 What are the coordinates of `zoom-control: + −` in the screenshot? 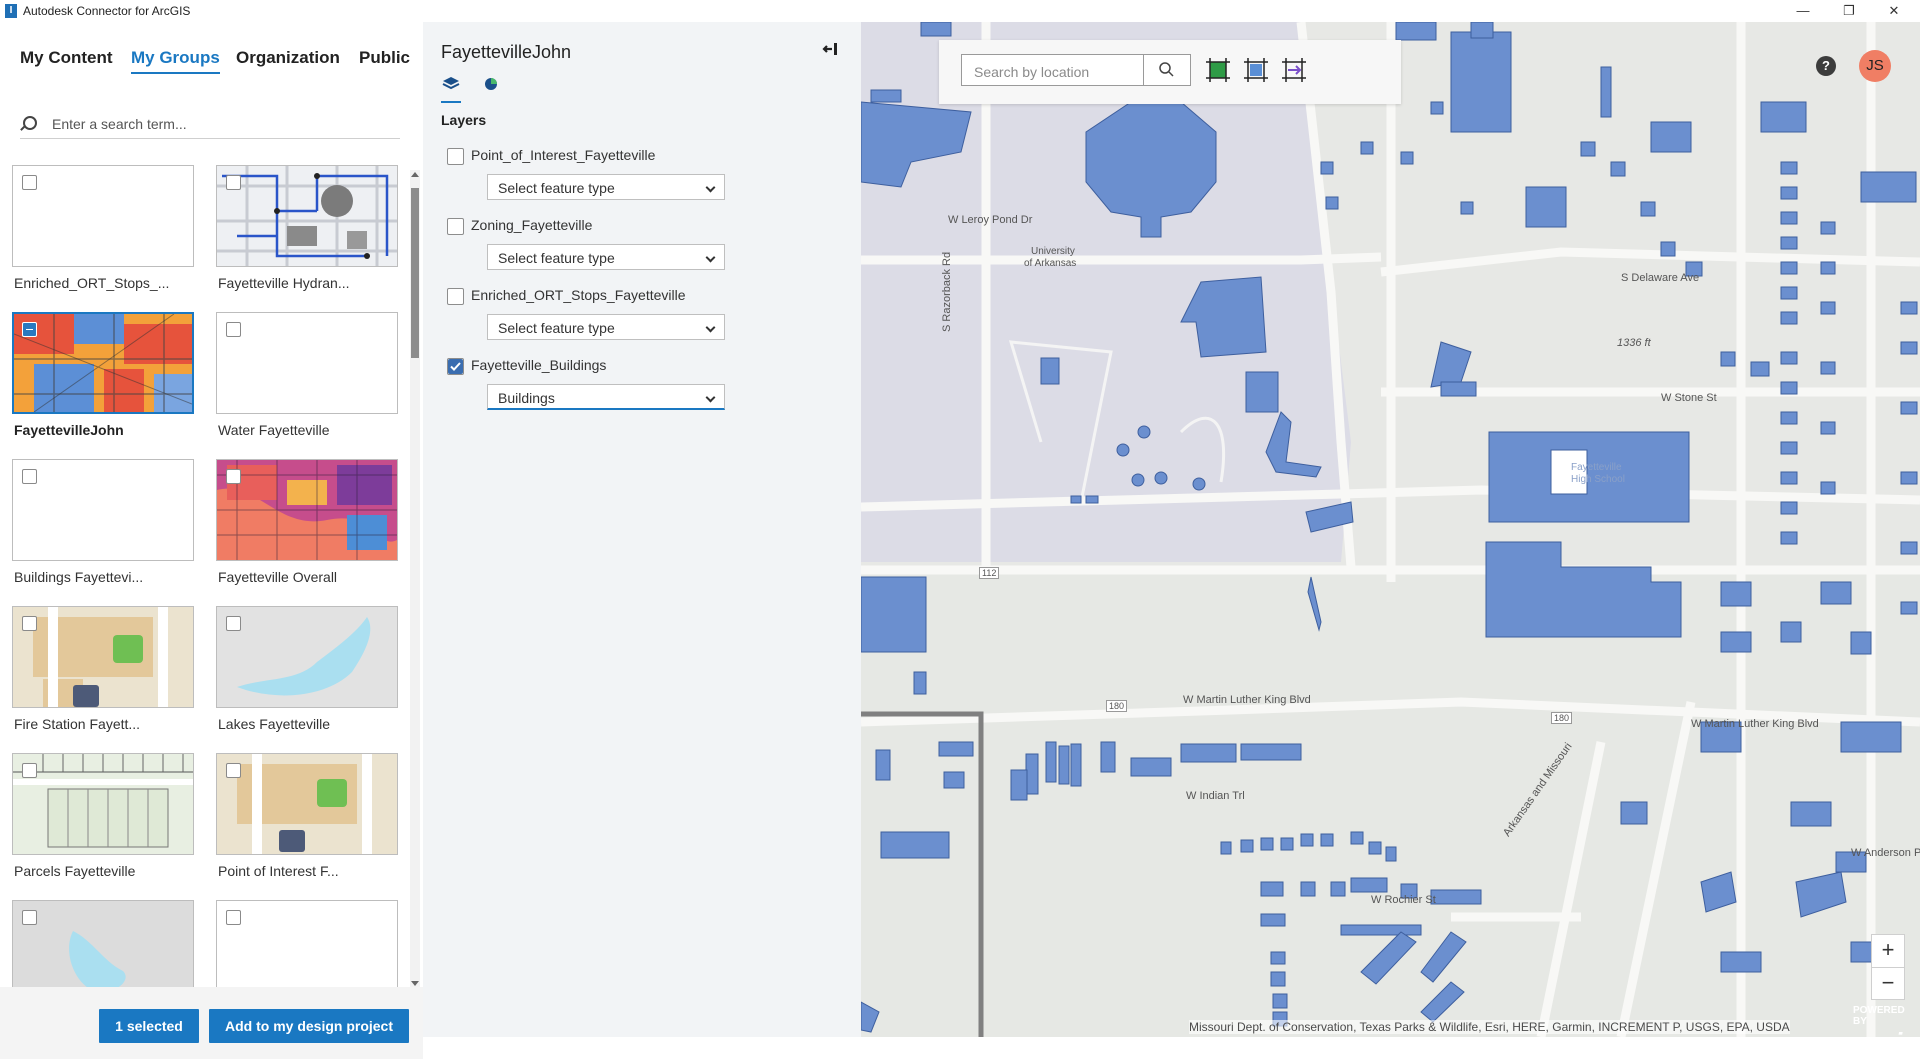 It's located at (1888, 967).